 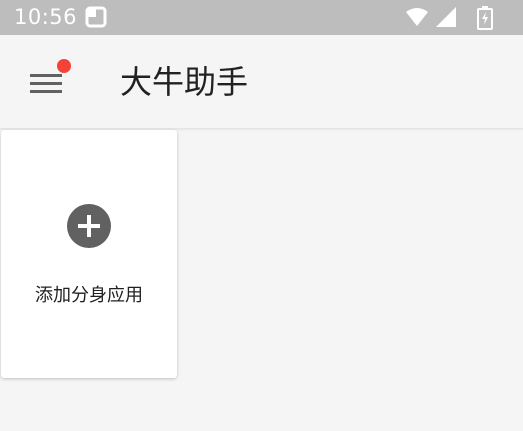 What do you see at coordinates (89, 295) in the screenshot?
I see `add-clone-app-label: 添加分身应用` at bounding box center [89, 295].